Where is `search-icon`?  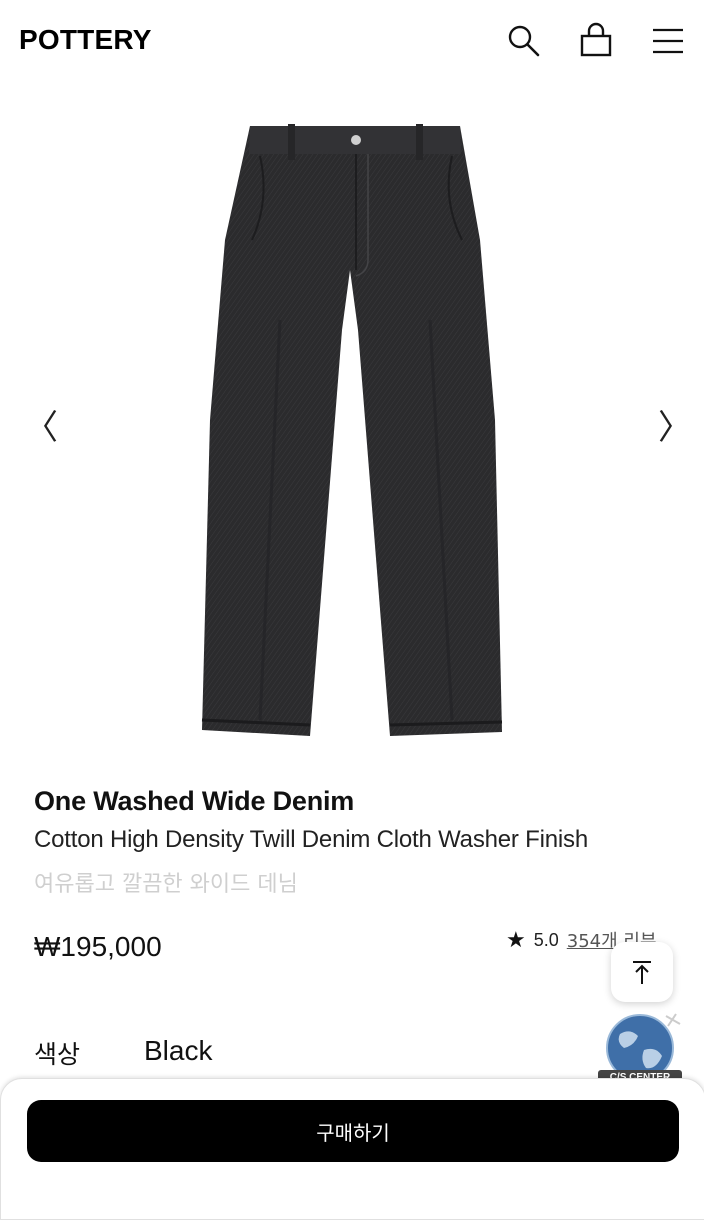 search-icon is located at coordinates (523, 40).